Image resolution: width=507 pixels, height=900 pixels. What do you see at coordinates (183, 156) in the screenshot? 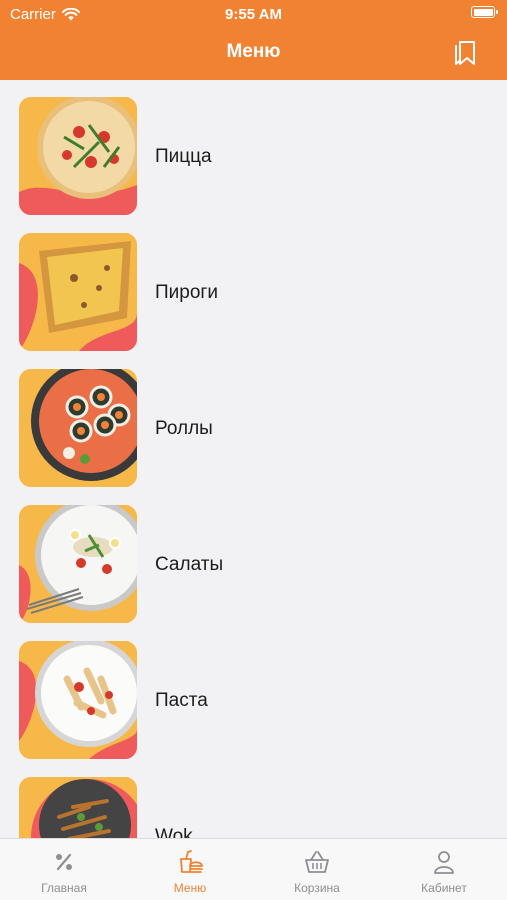
I see `list-item-label: Пицца` at bounding box center [183, 156].